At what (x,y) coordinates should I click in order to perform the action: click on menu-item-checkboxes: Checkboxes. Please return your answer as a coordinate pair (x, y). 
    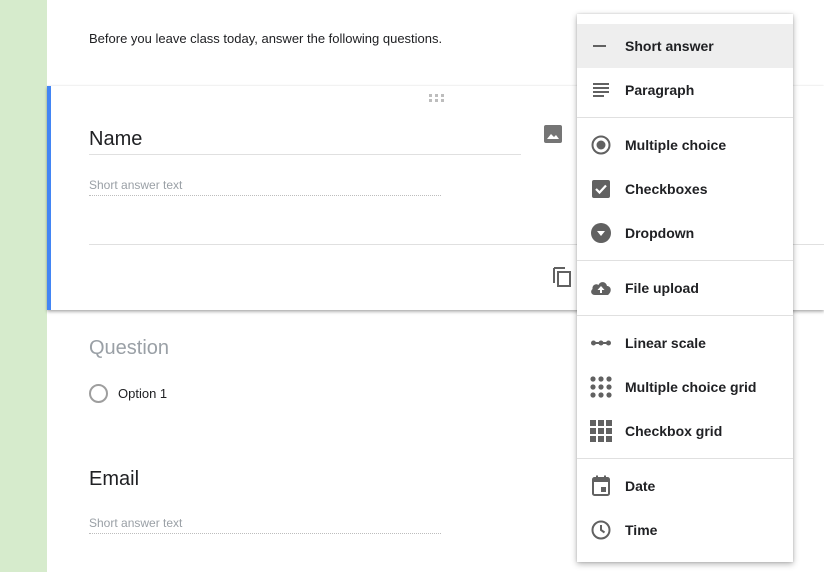
    Looking at the image, I should click on (685, 189).